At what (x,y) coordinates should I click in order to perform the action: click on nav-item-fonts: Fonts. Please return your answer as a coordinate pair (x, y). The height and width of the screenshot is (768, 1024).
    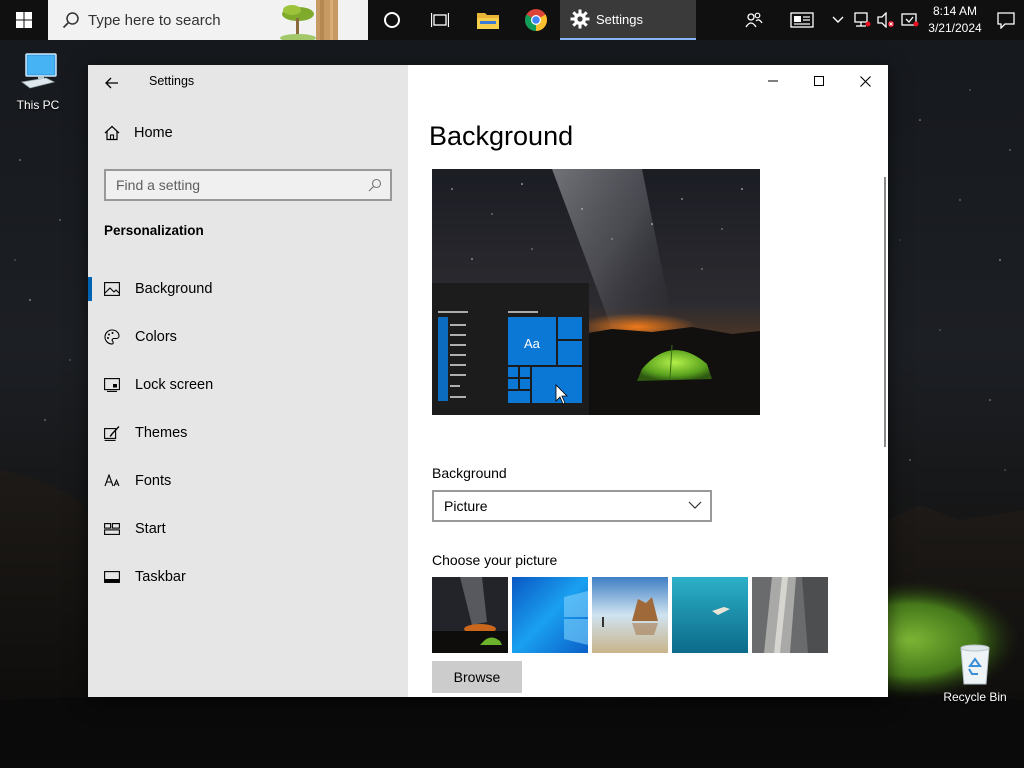
    Looking at the image, I should click on (248, 481).